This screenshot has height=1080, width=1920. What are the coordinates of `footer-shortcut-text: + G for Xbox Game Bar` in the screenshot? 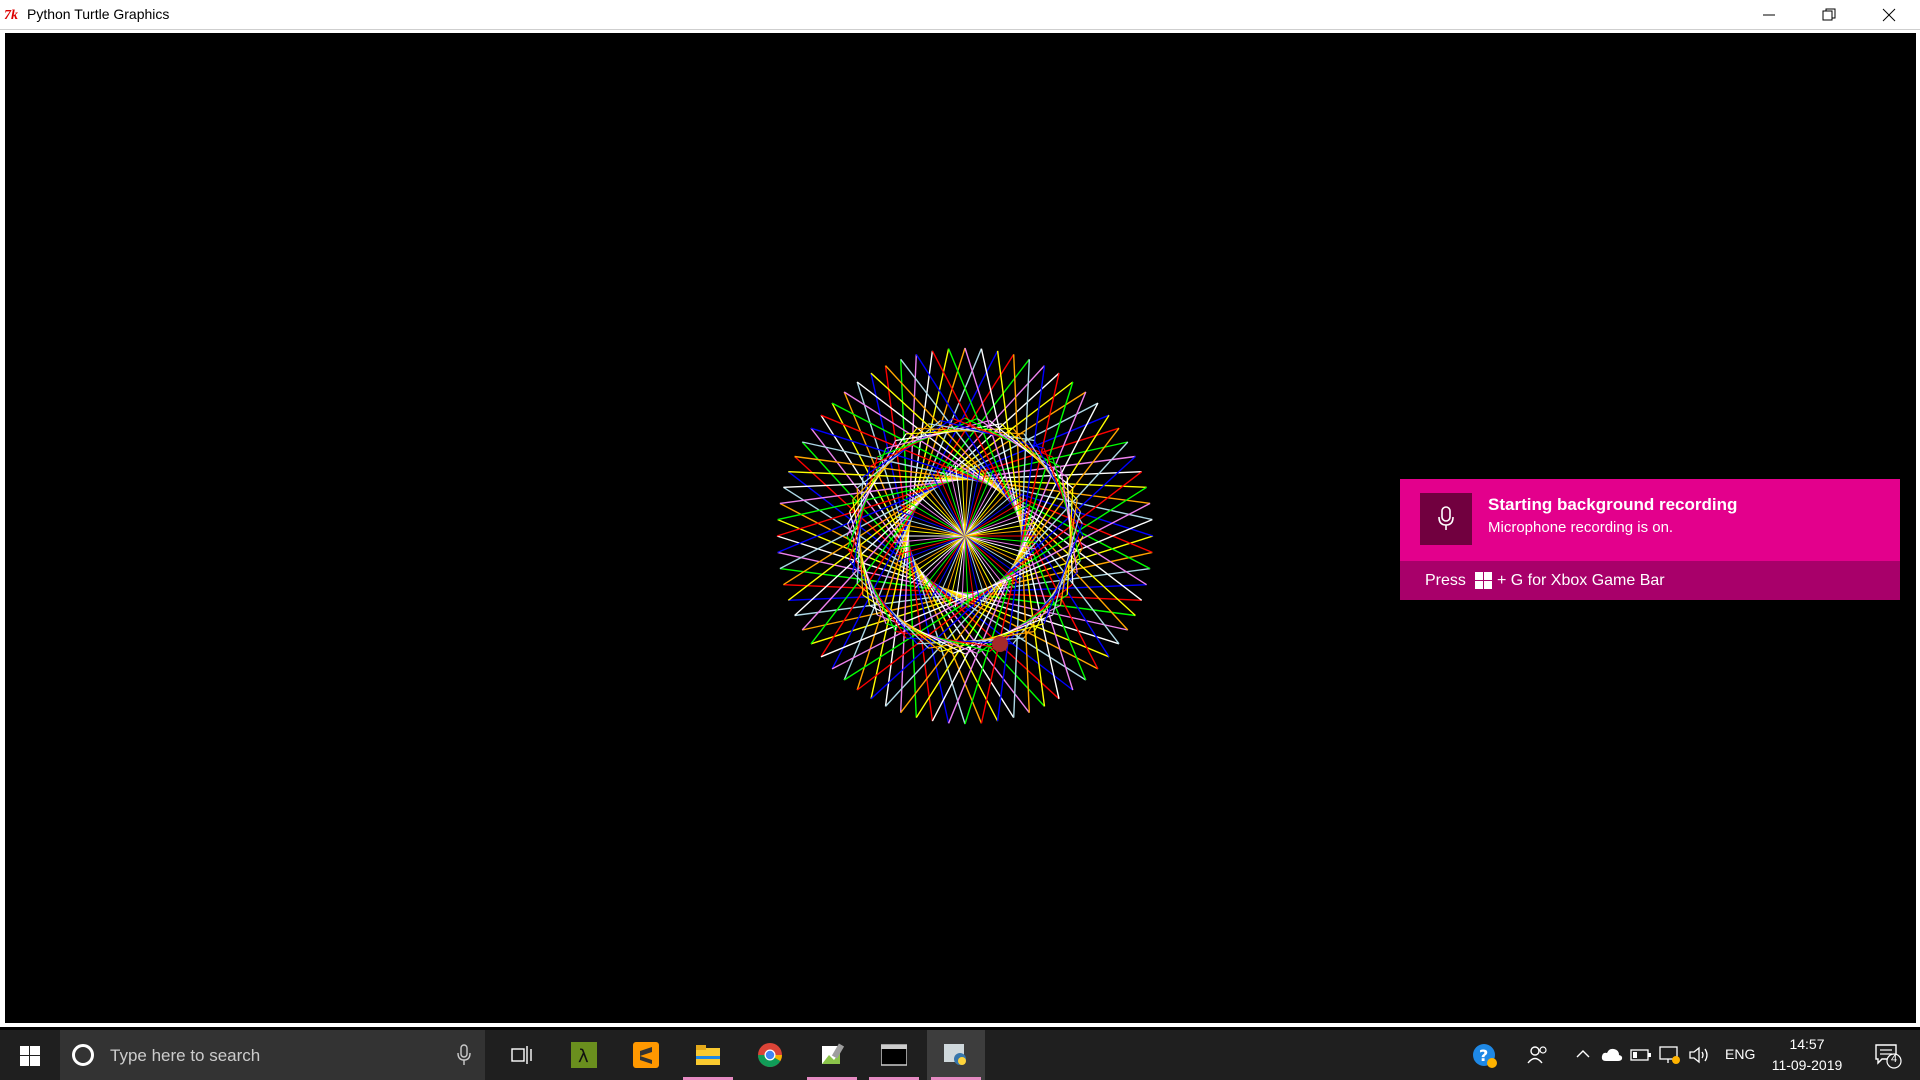 It's located at (1581, 580).